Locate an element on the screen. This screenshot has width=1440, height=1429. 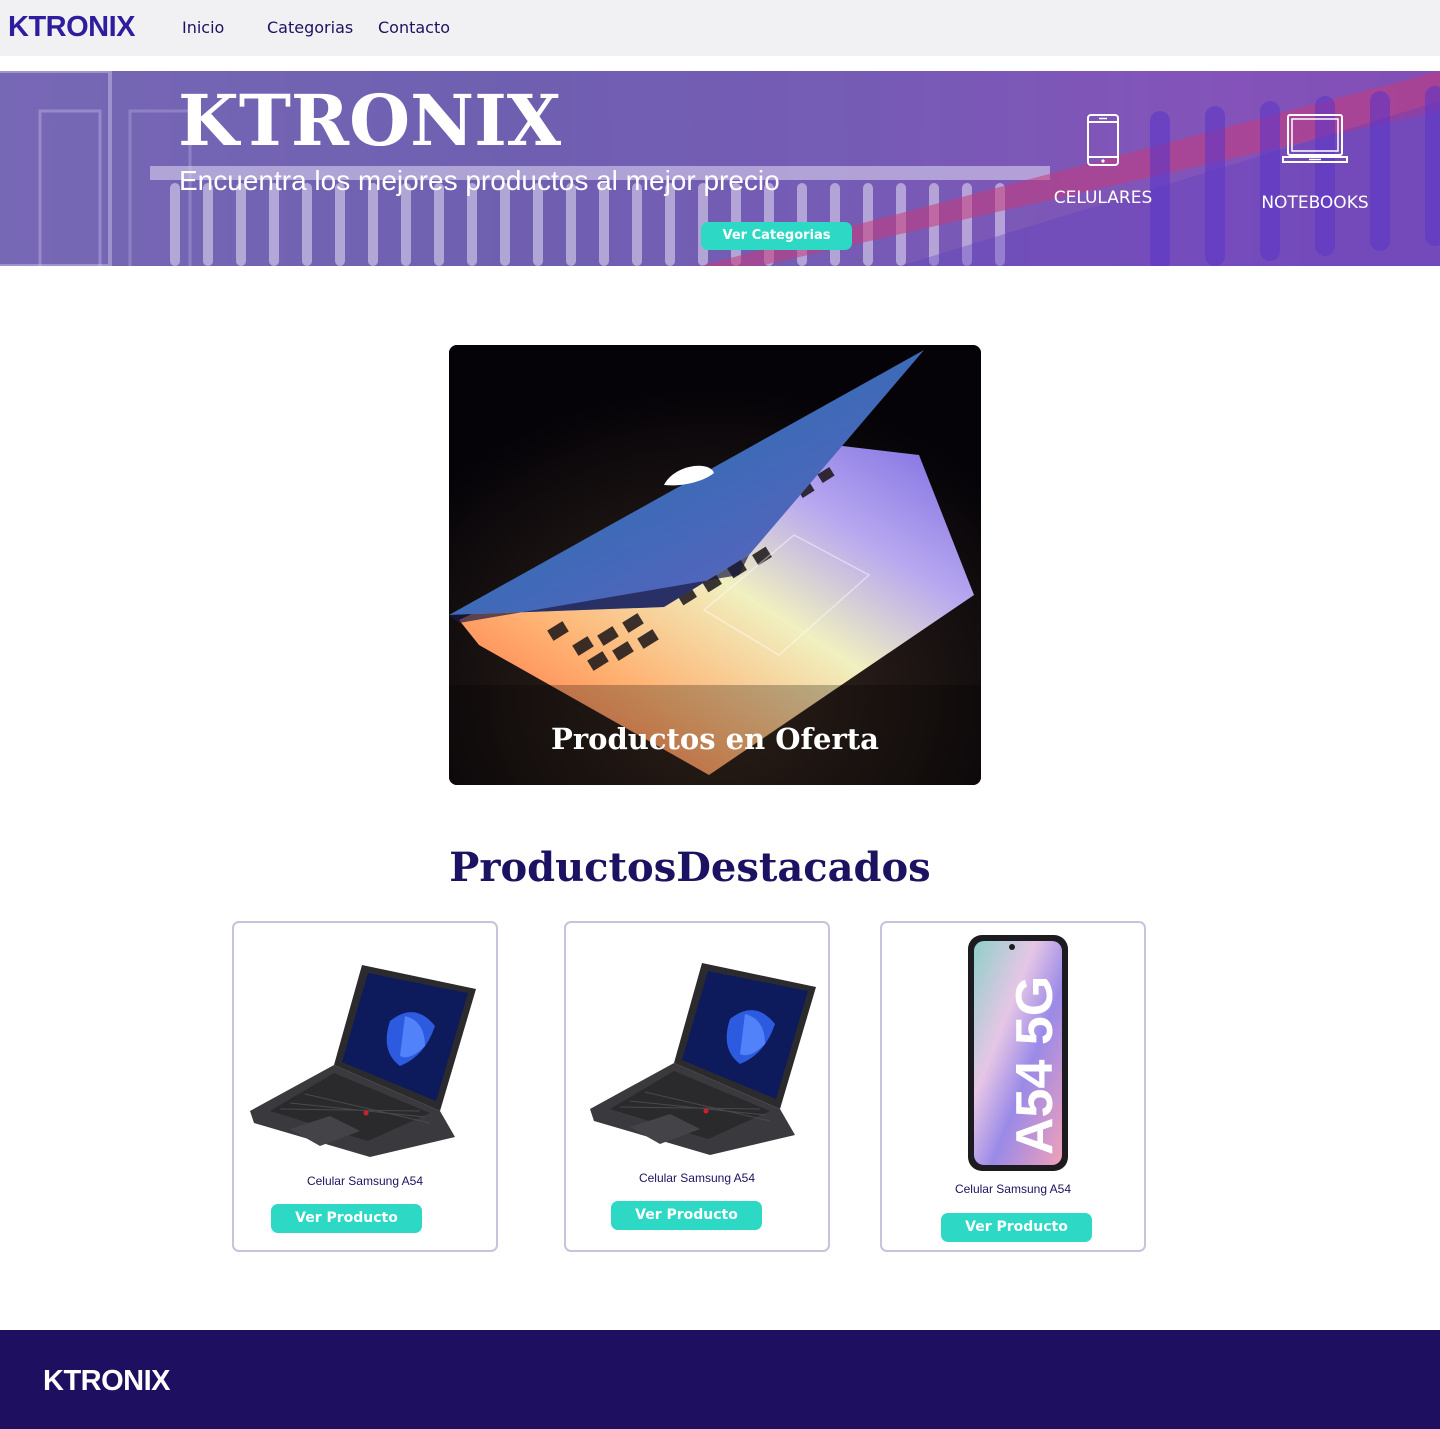
top-navbar: KTRONIX Inicio Categorias Contacto is located at coordinates (720, 28).